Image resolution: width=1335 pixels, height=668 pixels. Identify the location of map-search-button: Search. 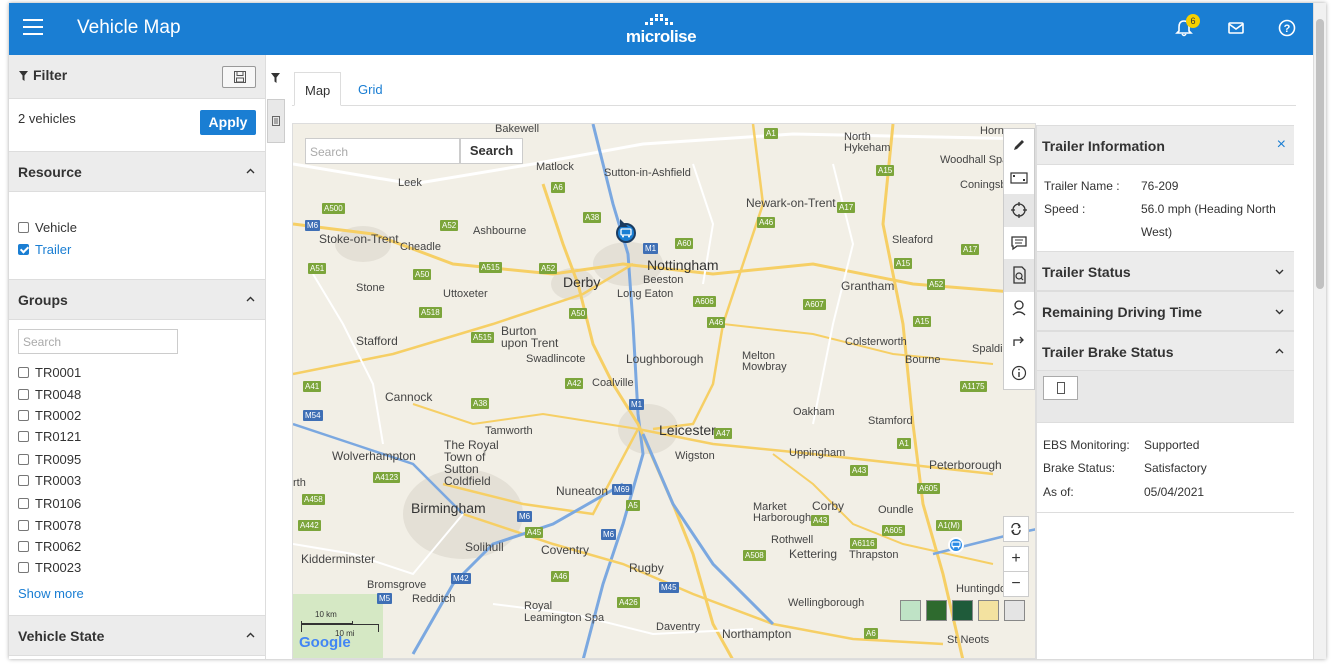
(491, 151).